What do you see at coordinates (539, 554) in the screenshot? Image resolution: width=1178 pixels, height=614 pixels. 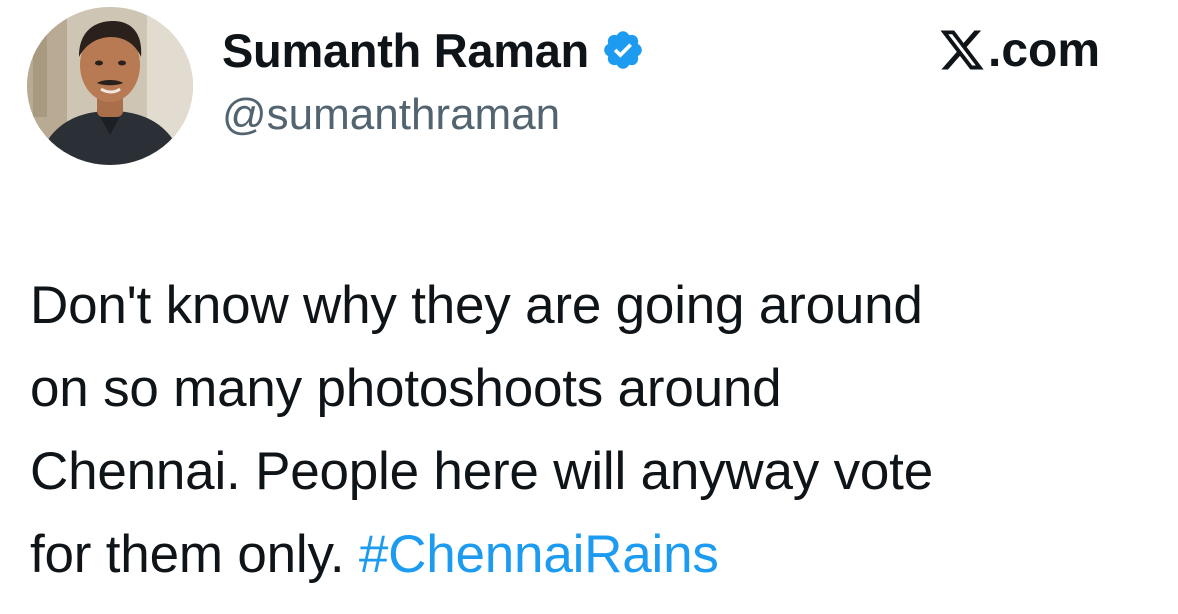 I see `hashtag-link: #ChennaiRains` at bounding box center [539, 554].